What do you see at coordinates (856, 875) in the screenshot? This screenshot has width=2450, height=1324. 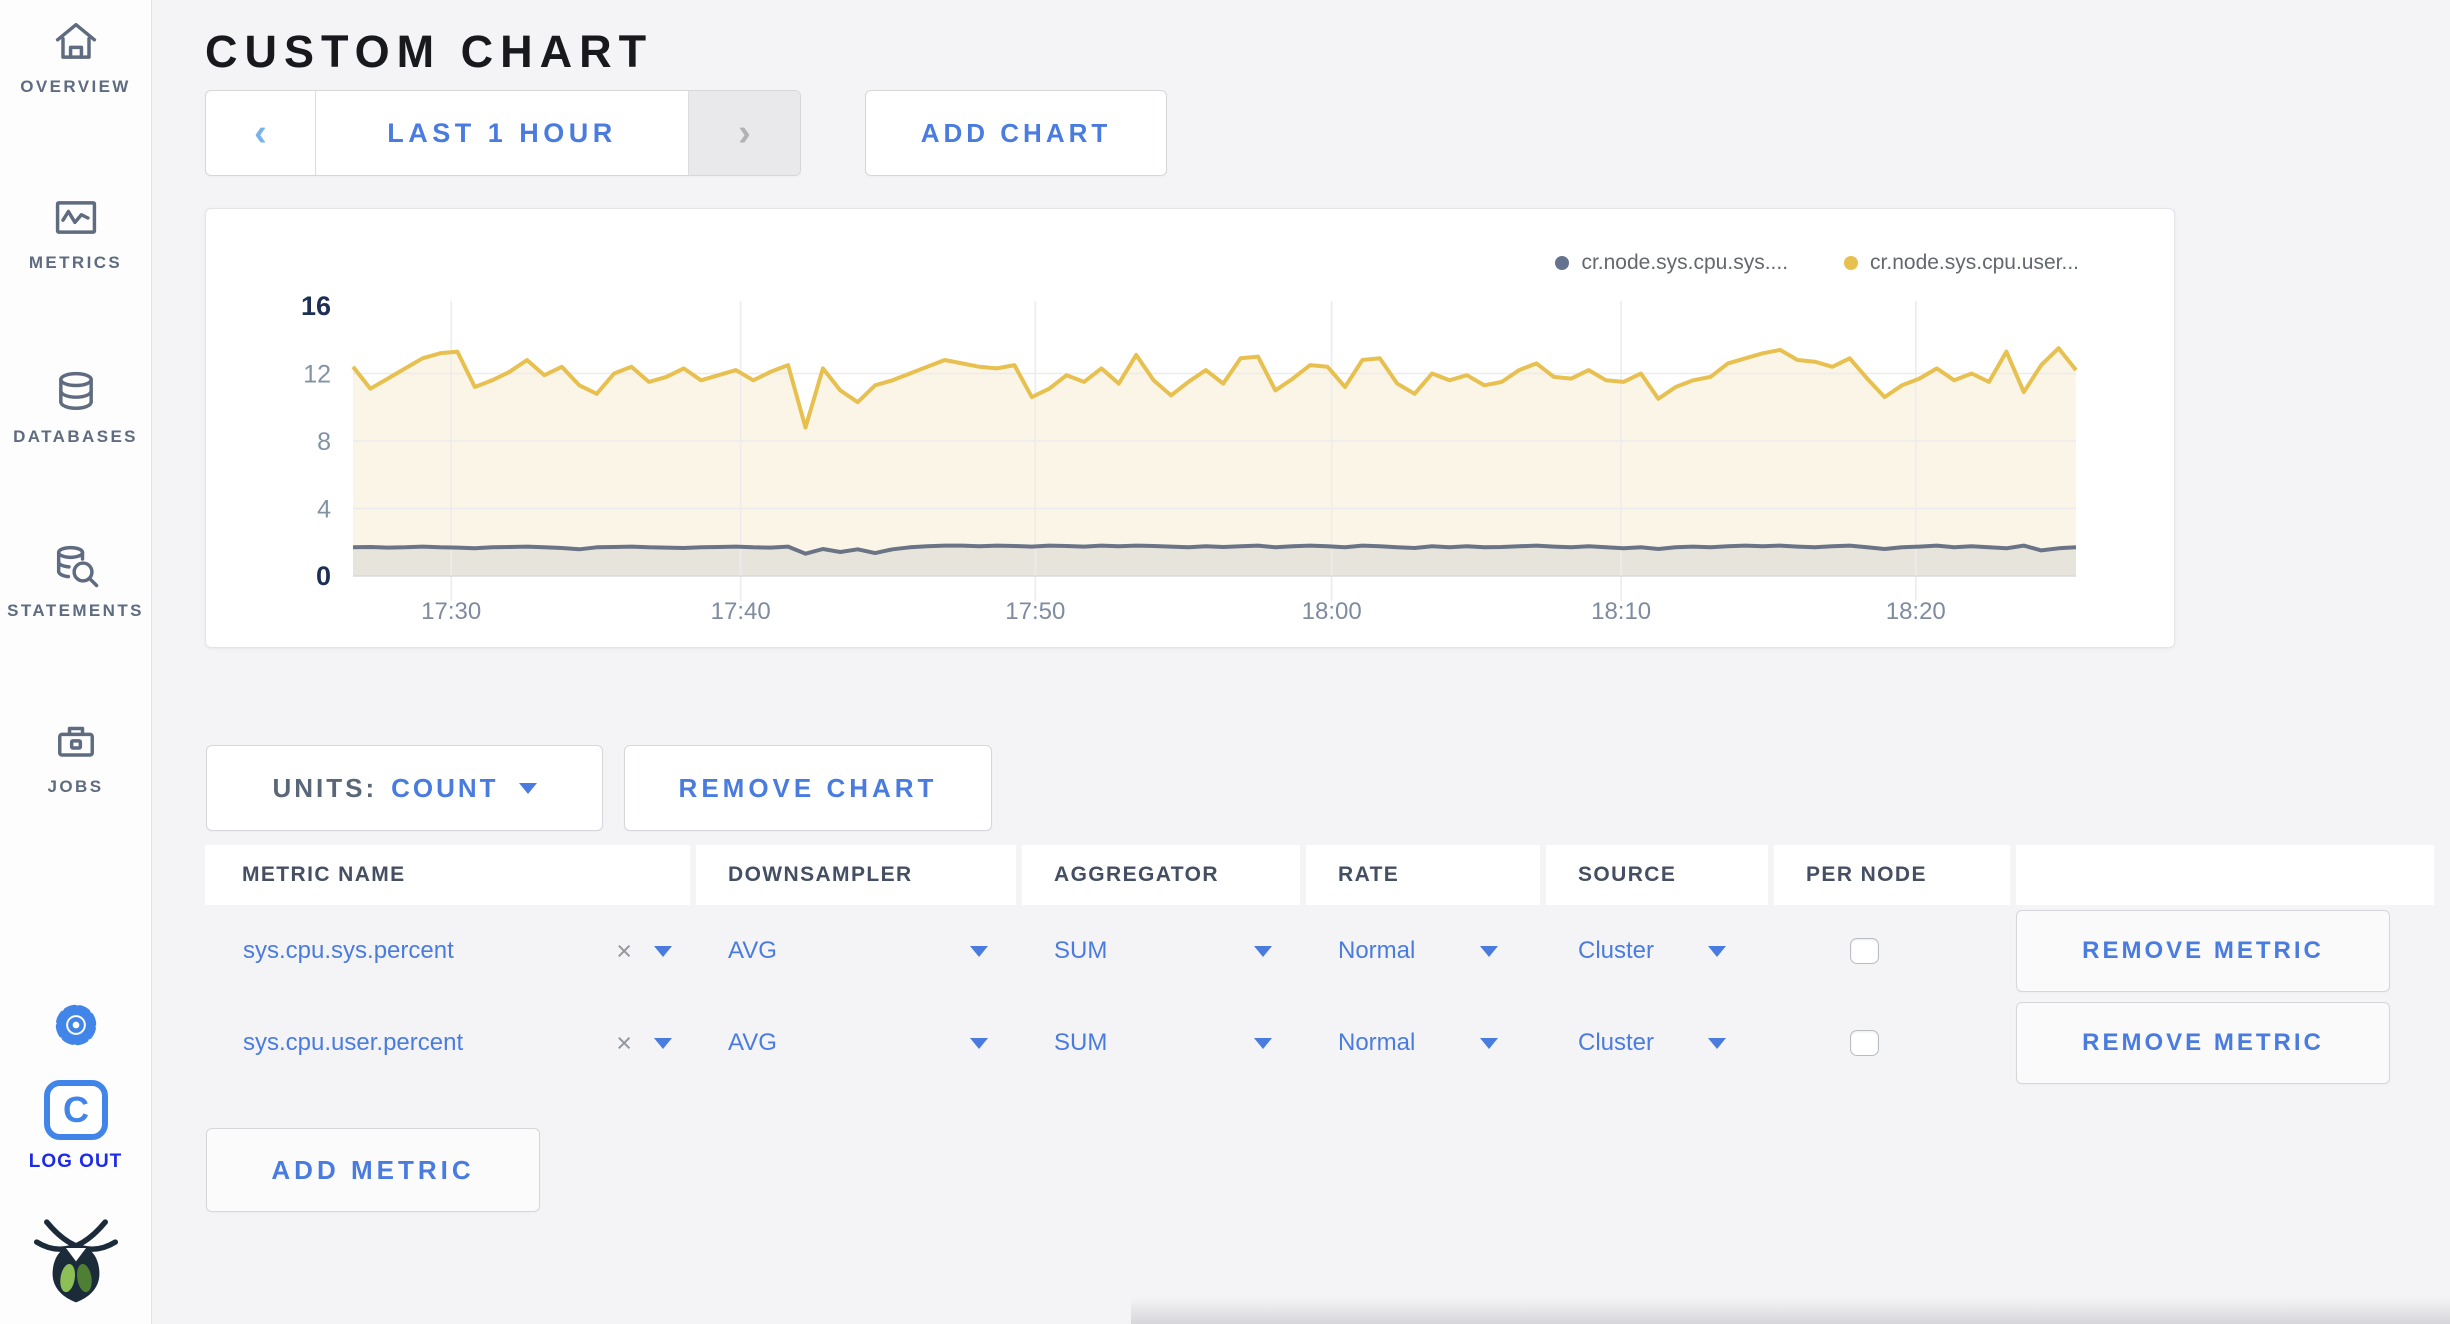 I see `header-cell-downsampler: DOWNSAMPLER` at bounding box center [856, 875].